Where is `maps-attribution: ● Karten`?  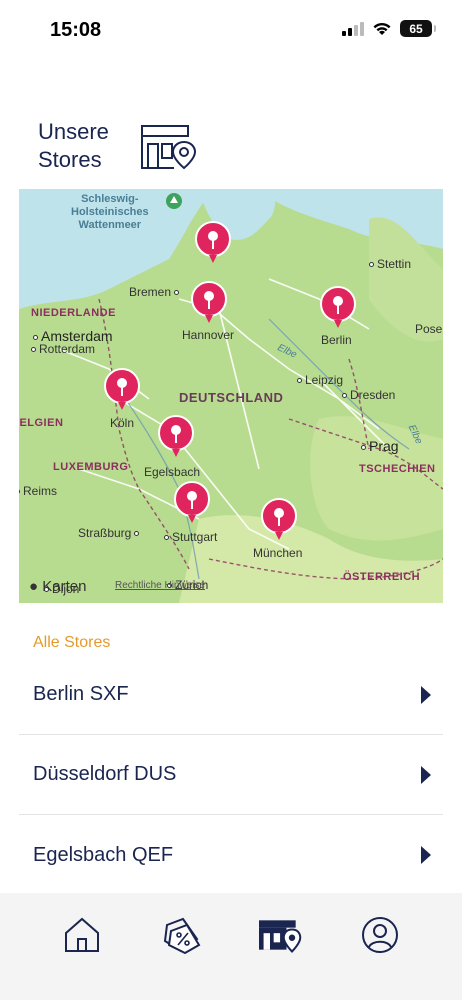
maps-attribution: ● Karten is located at coordinates (57, 586).